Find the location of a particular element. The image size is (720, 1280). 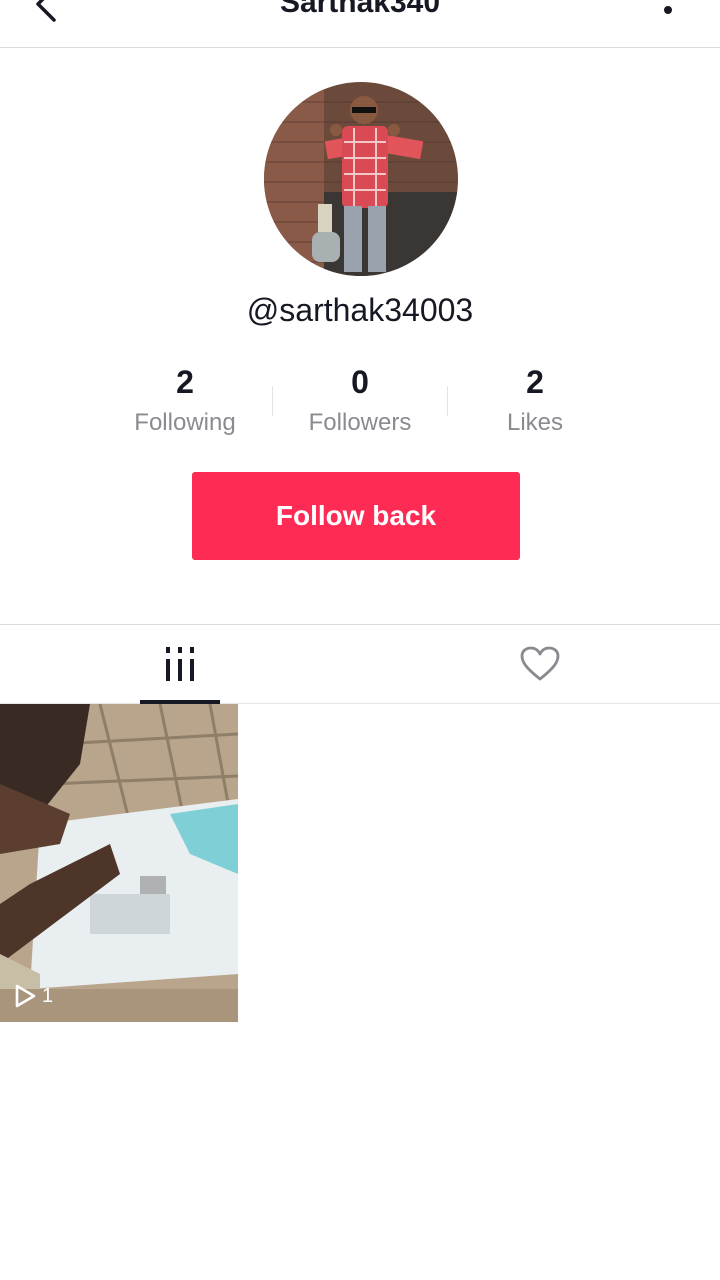

stat-following-count: 2 is located at coordinates (185, 382).